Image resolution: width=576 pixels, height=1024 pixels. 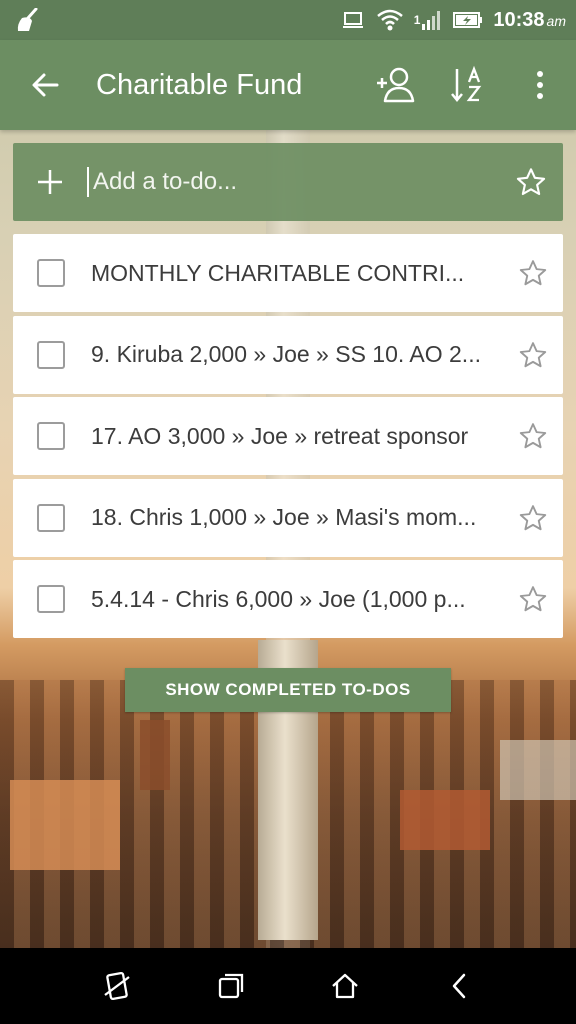 I want to click on recents-button, so click(x=231, y=986).